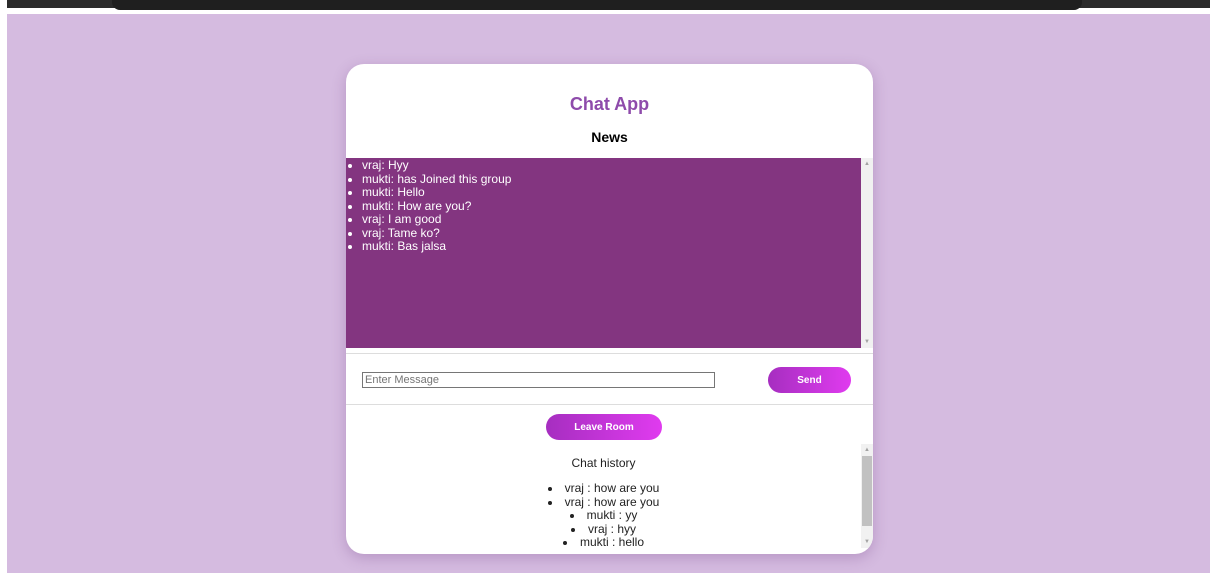  What do you see at coordinates (609, 137) in the screenshot?
I see `section-title: News` at bounding box center [609, 137].